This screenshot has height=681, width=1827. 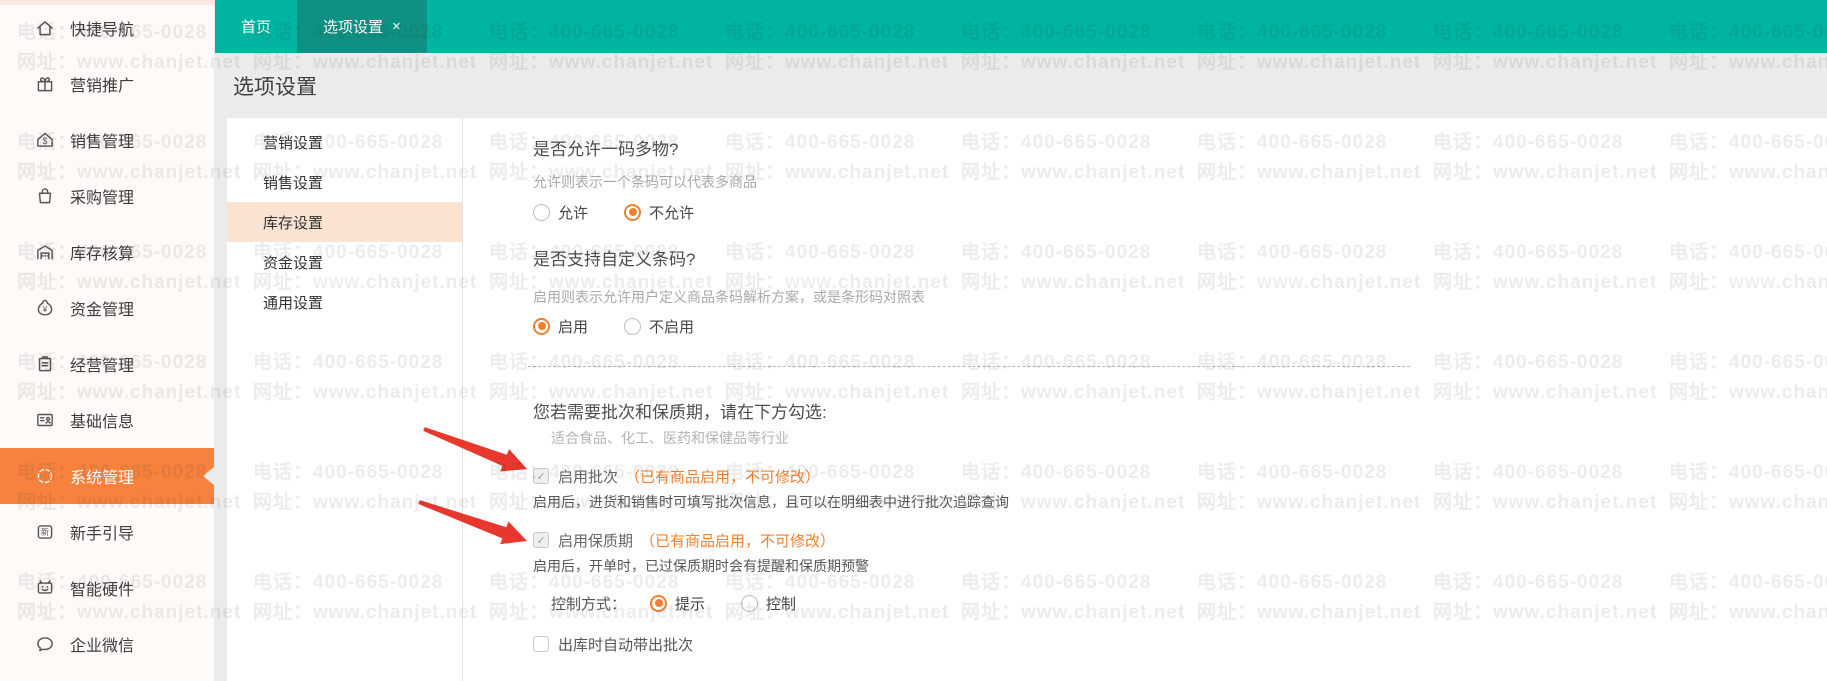 What do you see at coordinates (573, 213) in the screenshot?
I see `radio-label: 允许` at bounding box center [573, 213].